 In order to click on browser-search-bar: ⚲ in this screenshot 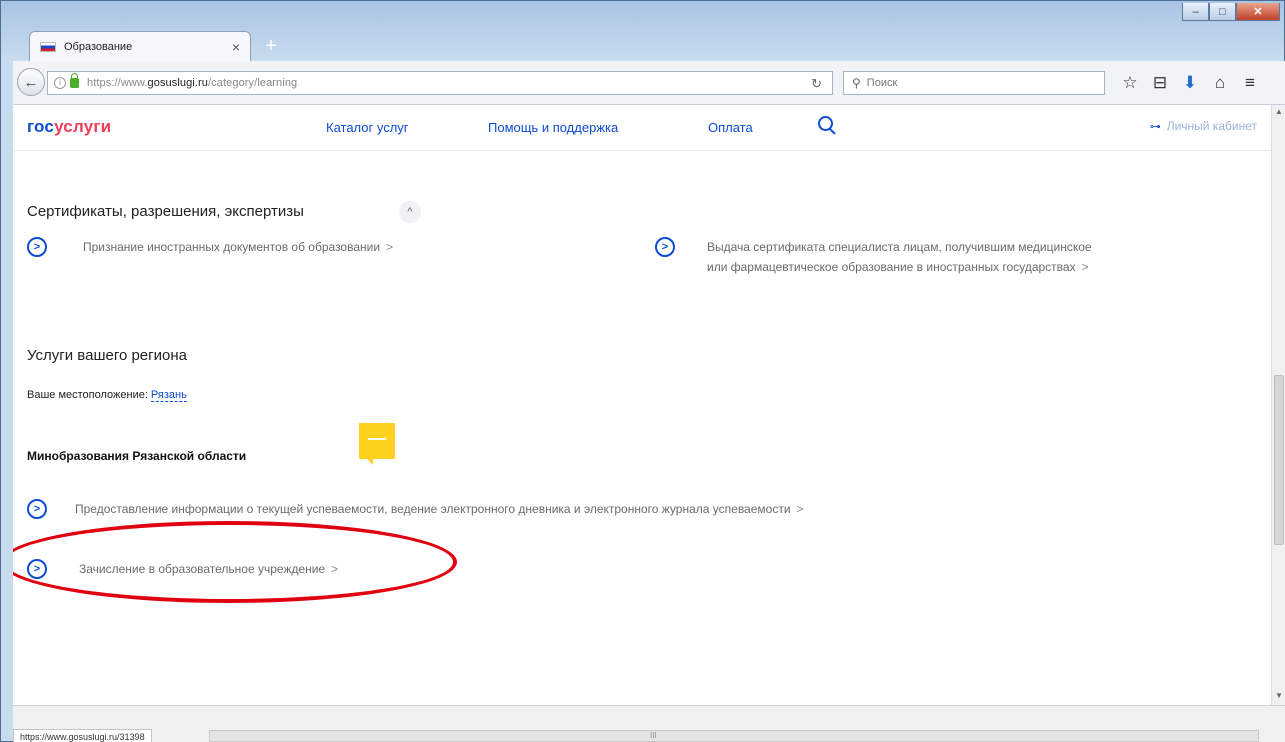, I will do `click(974, 83)`.